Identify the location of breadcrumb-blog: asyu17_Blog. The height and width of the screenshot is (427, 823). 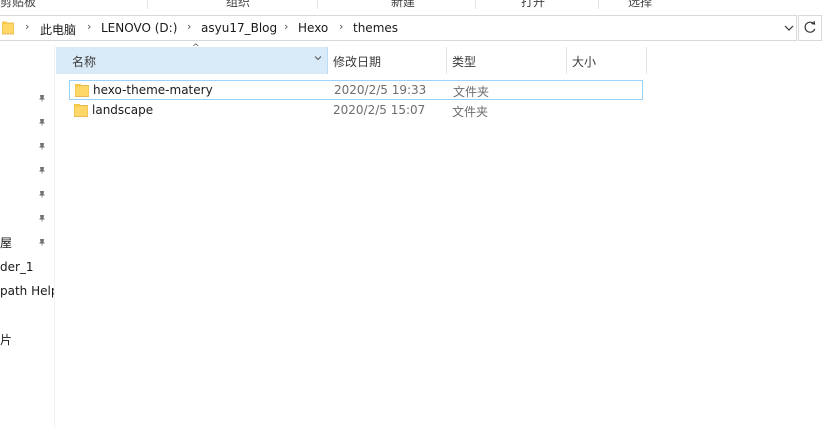
(239, 28).